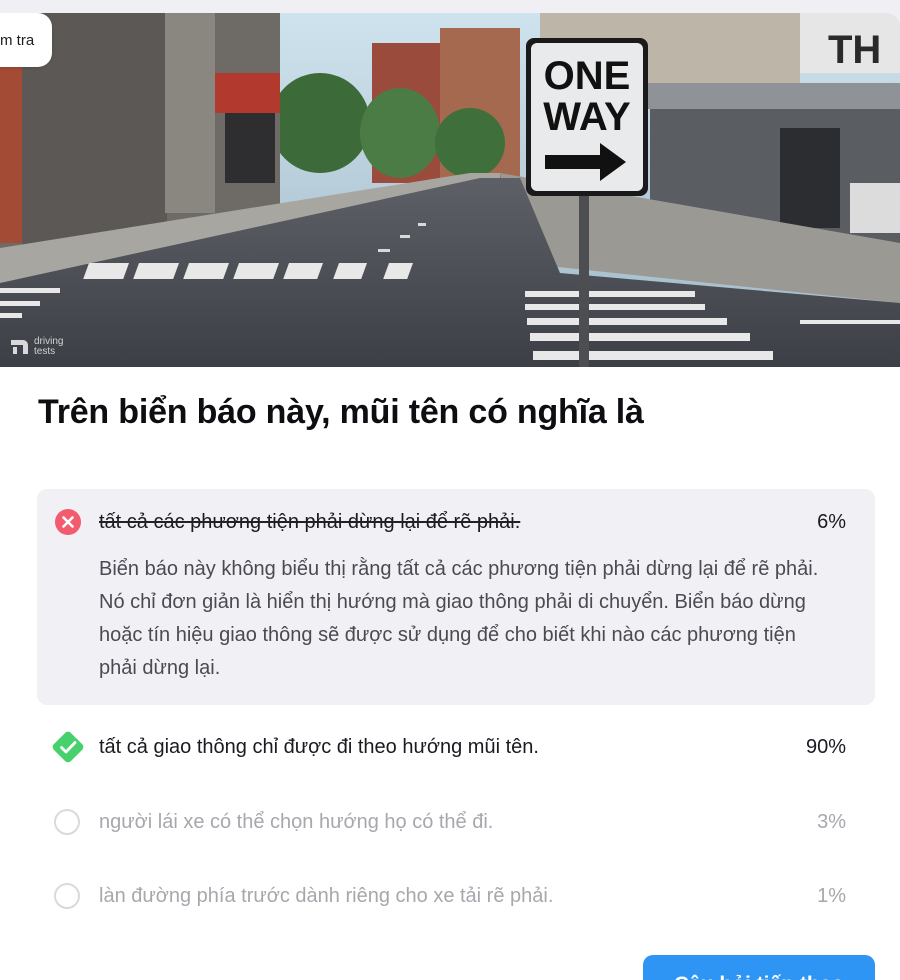 Image resolution: width=900 pixels, height=980 pixels. I want to click on building-sign-text: TH, so click(854, 50).